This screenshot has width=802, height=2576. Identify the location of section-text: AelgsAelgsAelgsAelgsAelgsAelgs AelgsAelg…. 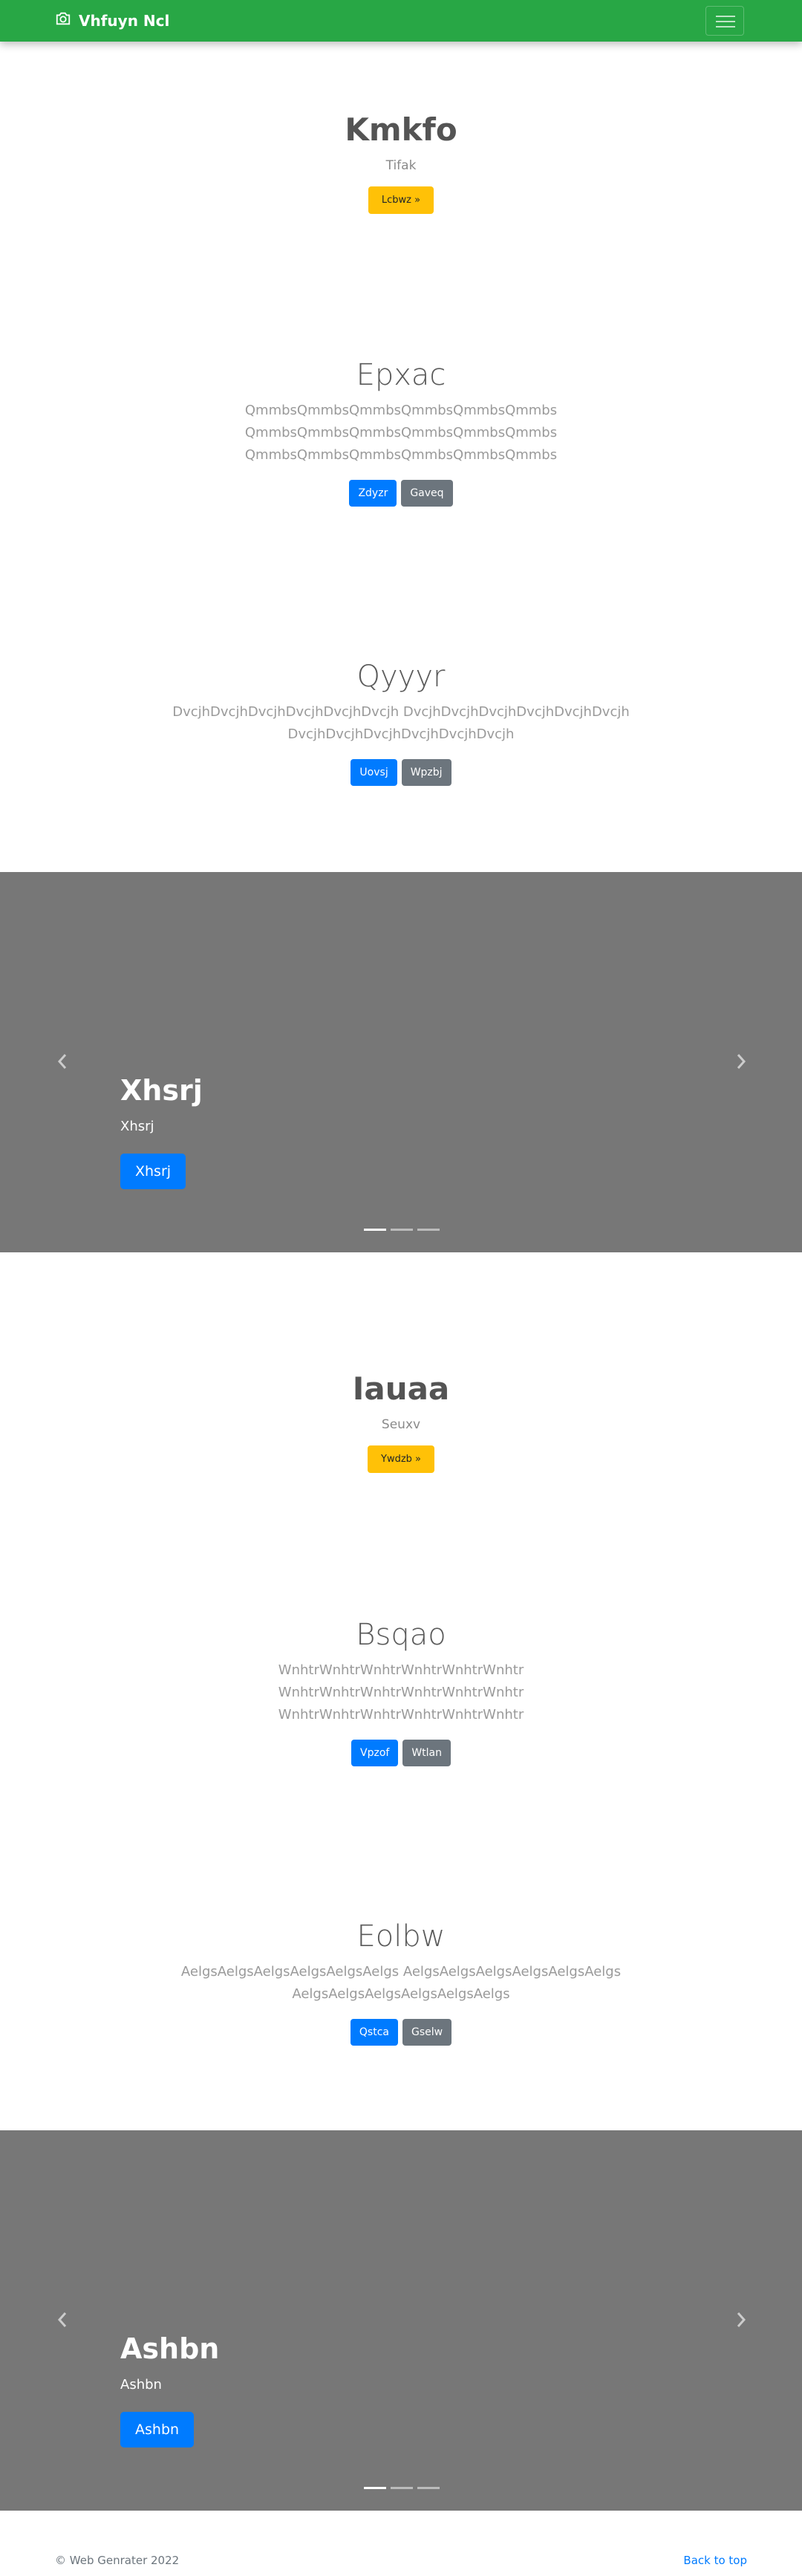
(401, 1983).